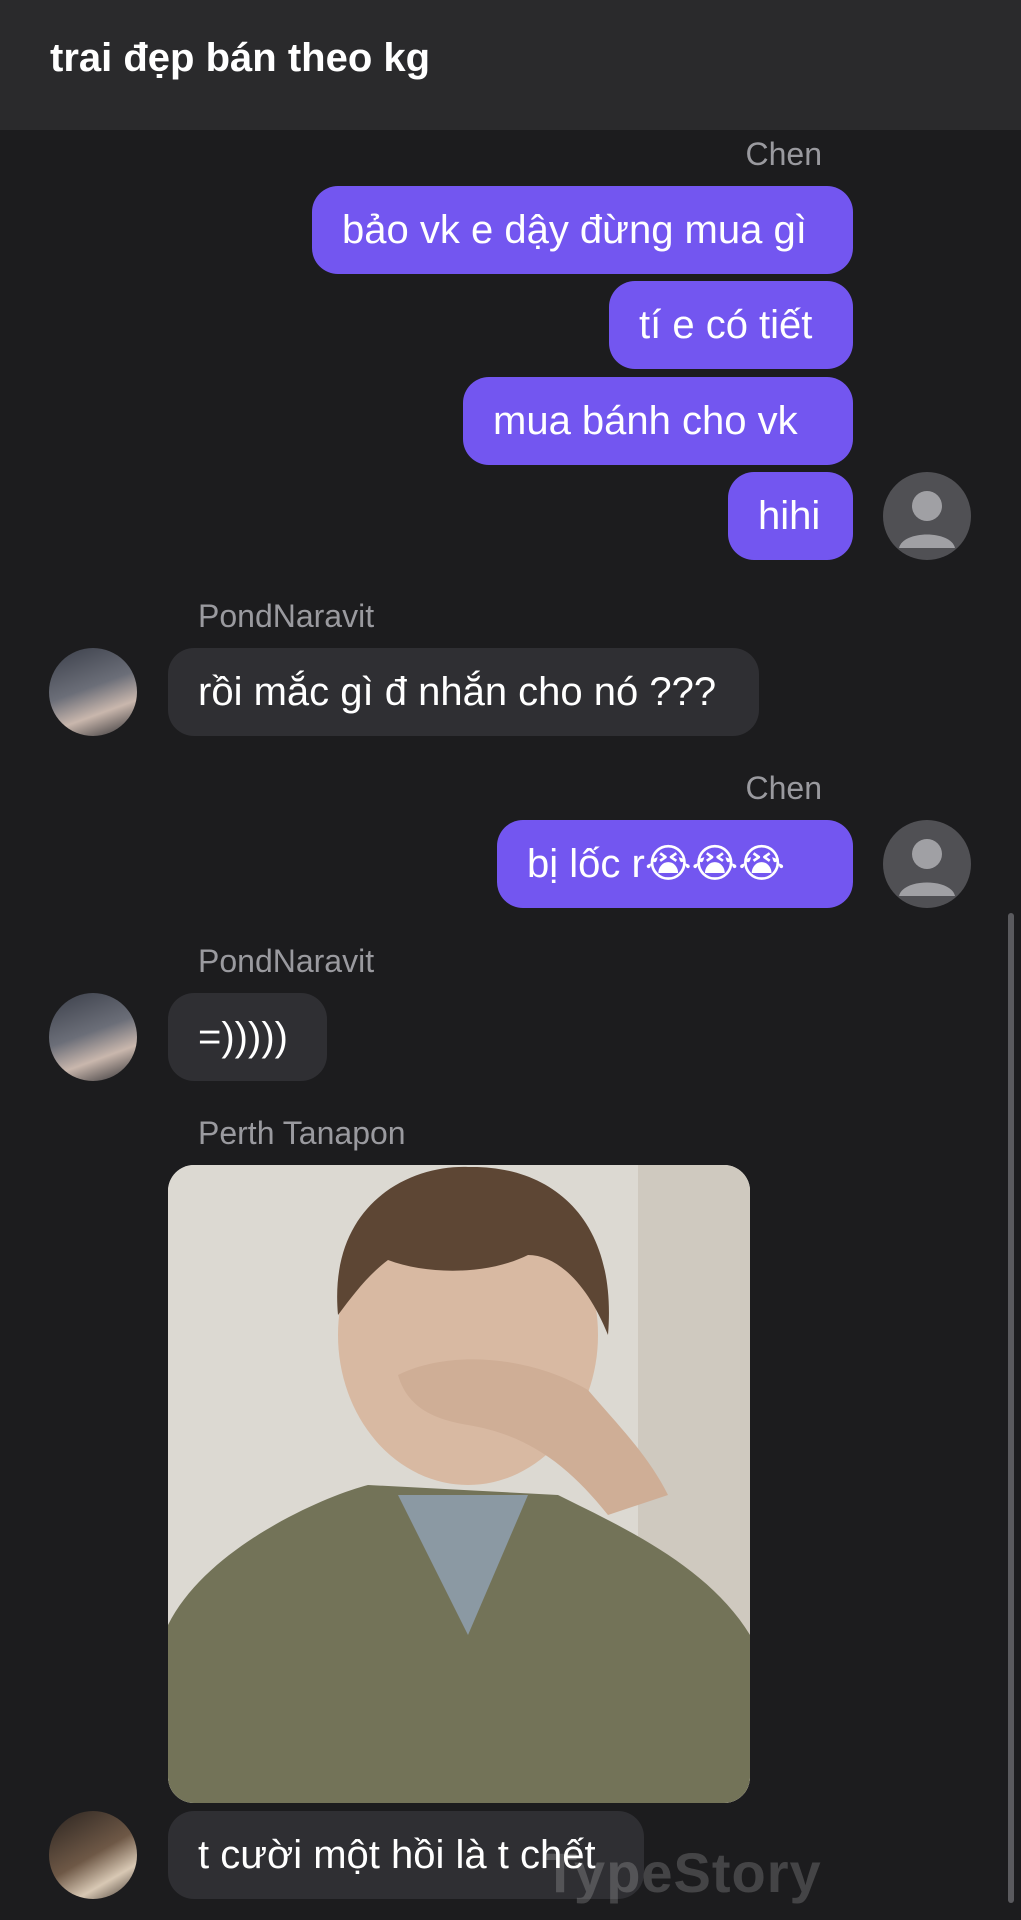  I want to click on scrollbar, so click(1011, 1408).